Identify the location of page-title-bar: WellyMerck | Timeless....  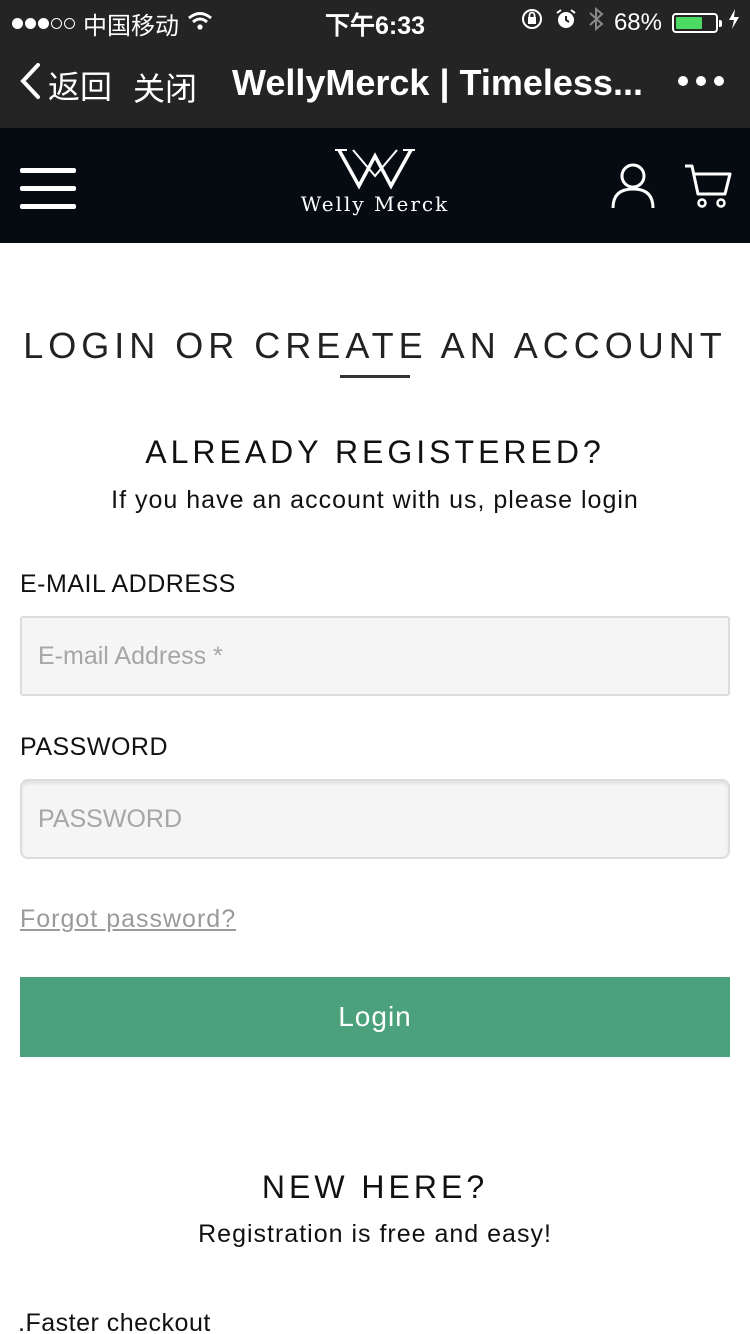
(437, 82).